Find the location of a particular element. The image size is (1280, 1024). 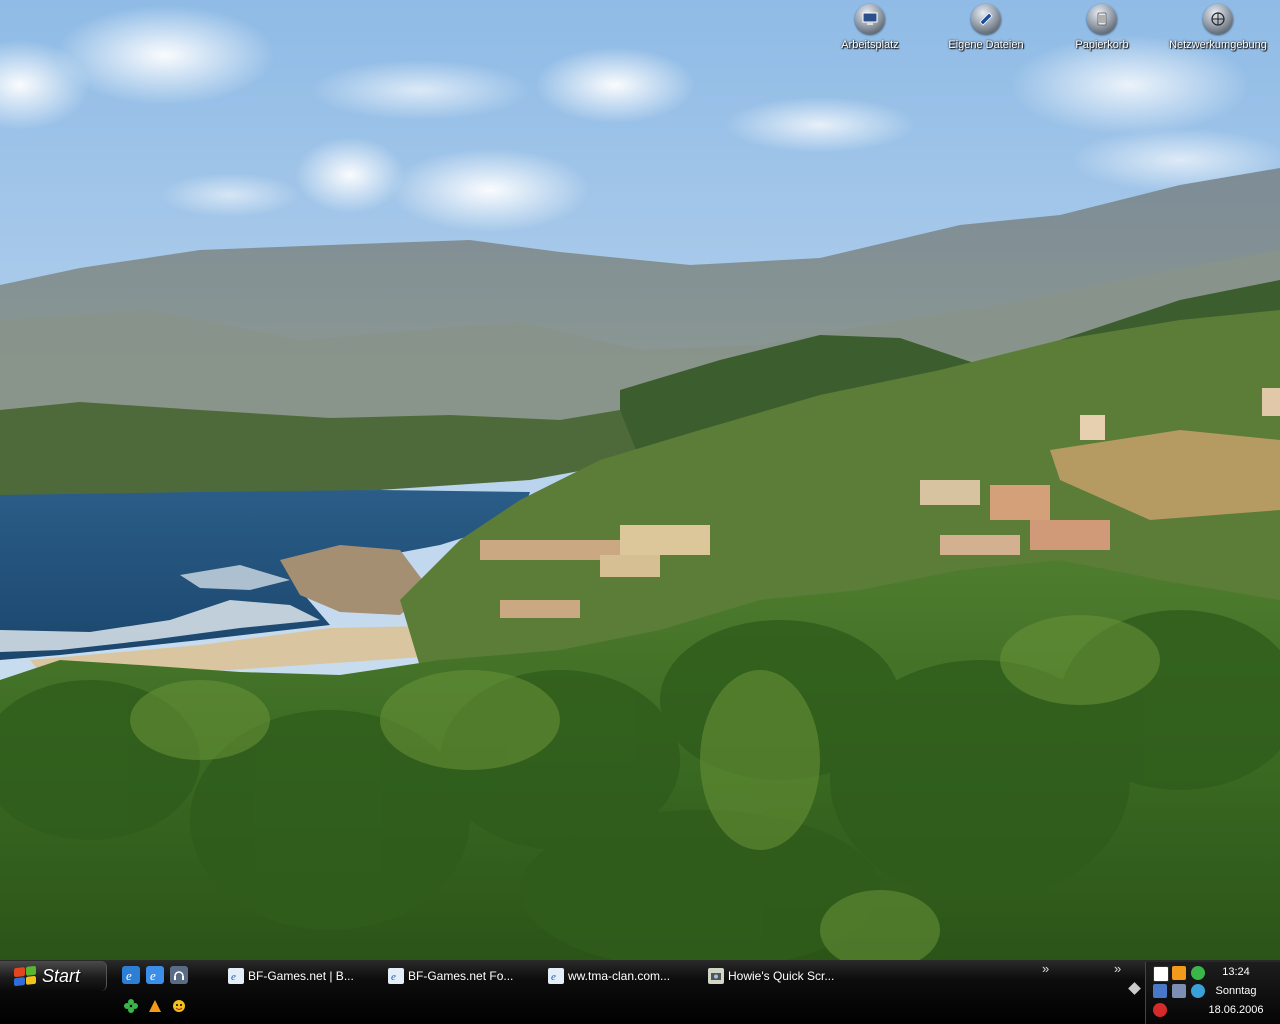

clock-day: Sonntag is located at coordinates (1236, 991).